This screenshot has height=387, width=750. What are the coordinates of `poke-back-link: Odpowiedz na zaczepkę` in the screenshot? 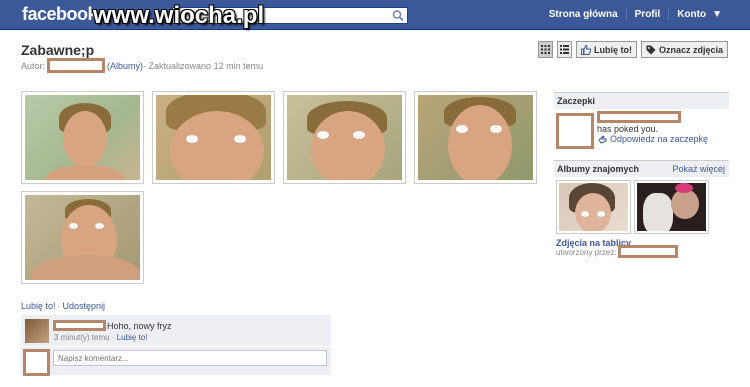 It's located at (659, 139).